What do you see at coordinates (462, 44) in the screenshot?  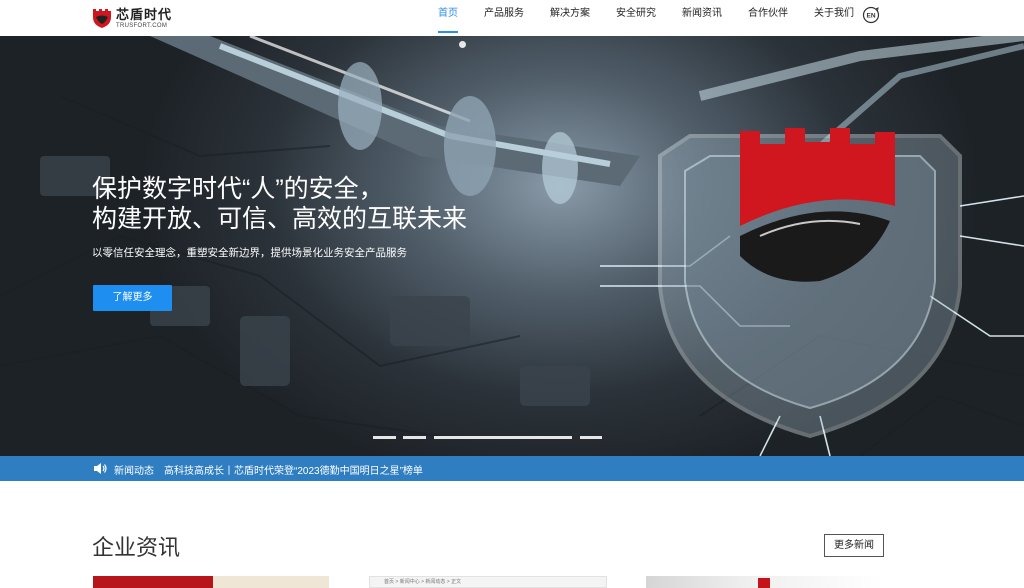 I see `slide-indicator-dot` at bounding box center [462, 44].